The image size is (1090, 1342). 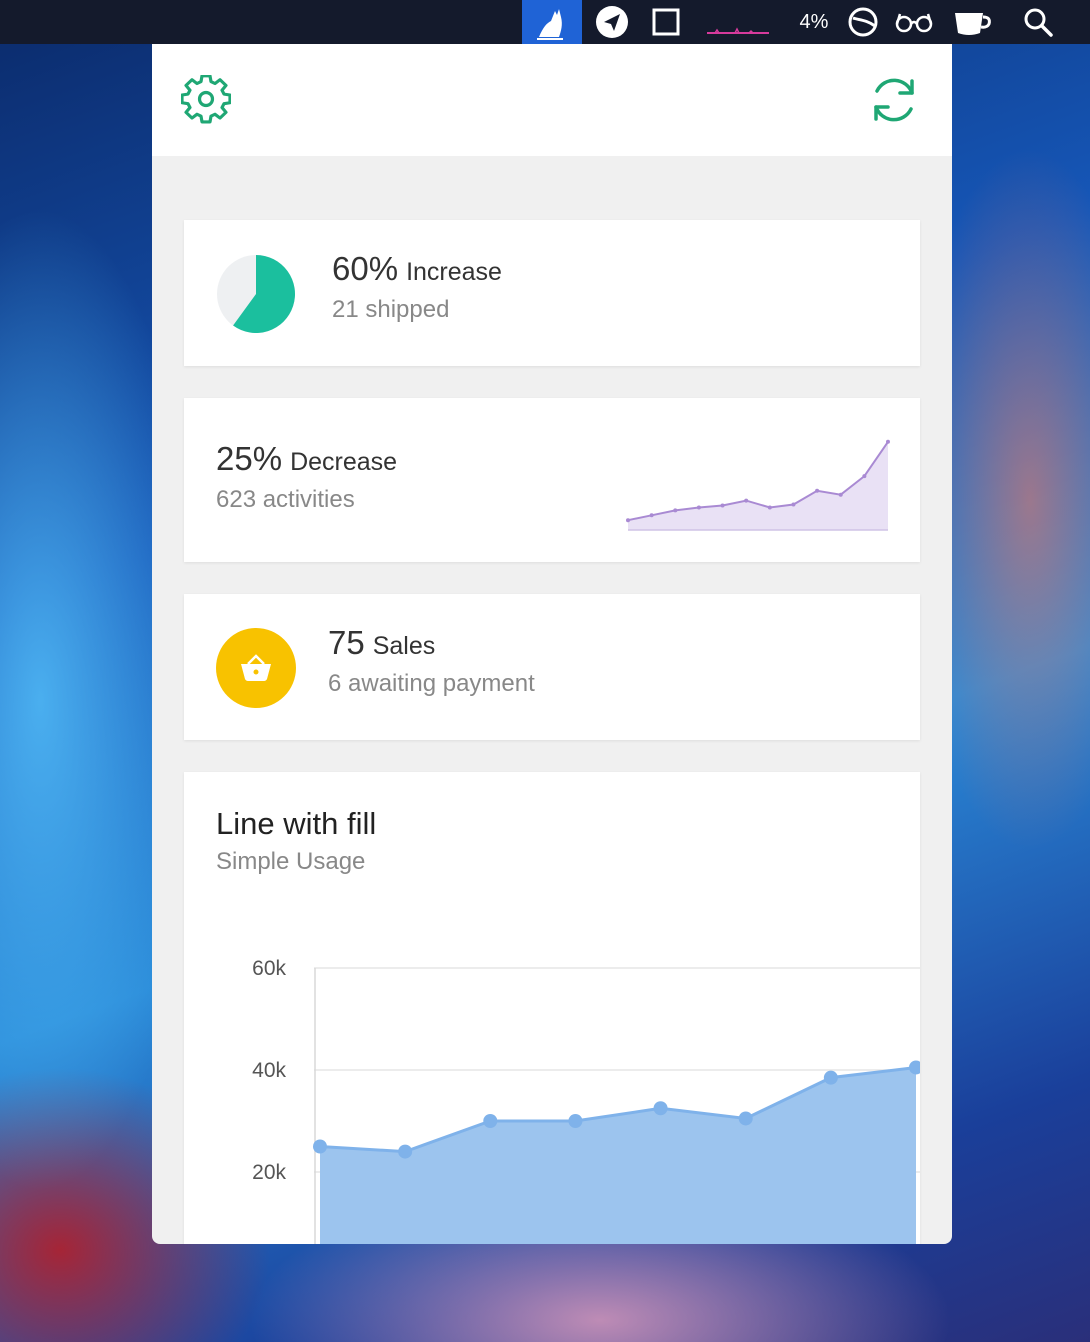 What do you see at coordinates (738, 22) in the screenshot?
I see `activity-graph-icon` at bounding box center [738, 22].